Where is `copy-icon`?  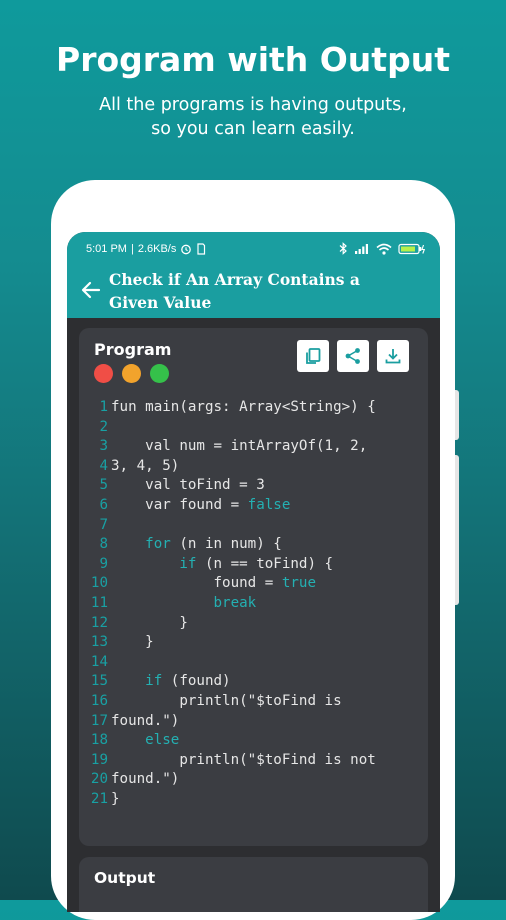 copy-icon is located at coordinates (313, 356).